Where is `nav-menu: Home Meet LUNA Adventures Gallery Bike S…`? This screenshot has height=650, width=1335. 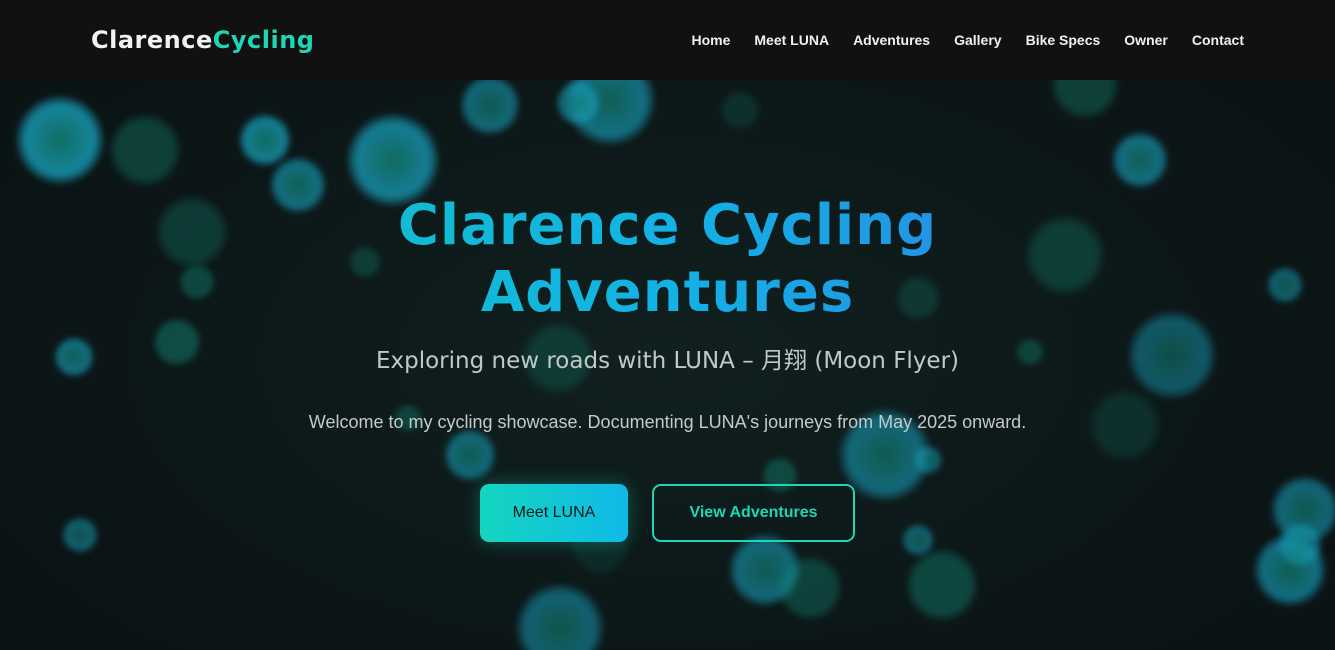
nav-menu: Home Meet LUNA Adventures Gallery Bike S… is located at coordinates (967, 40).